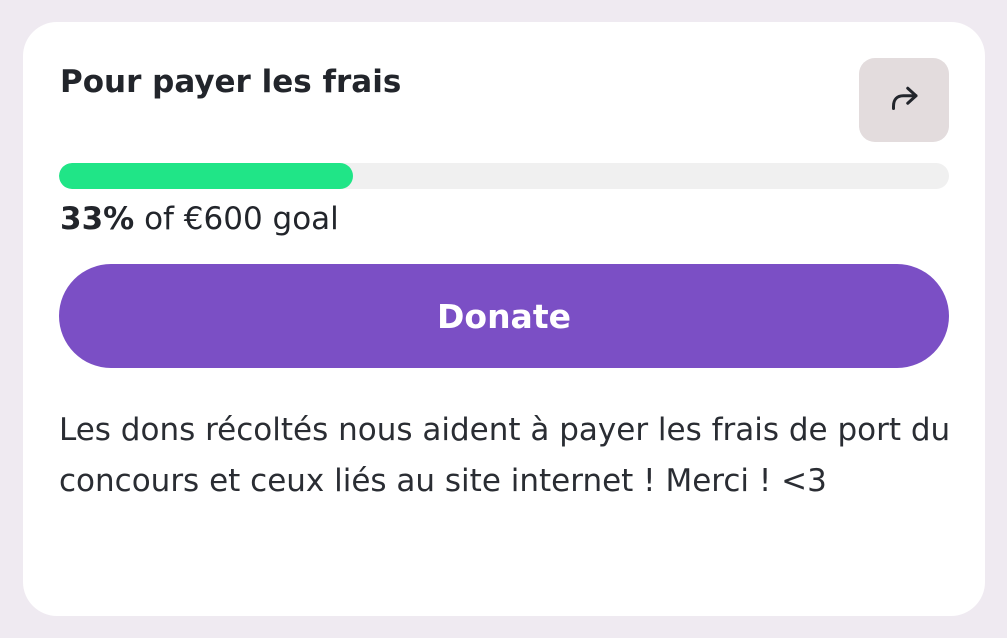 The width and height of the screenshot is (1007, 638). Describe the element at coordinates (97, 219) in the screenshot. I see `goal-percent: 33%` at that location.